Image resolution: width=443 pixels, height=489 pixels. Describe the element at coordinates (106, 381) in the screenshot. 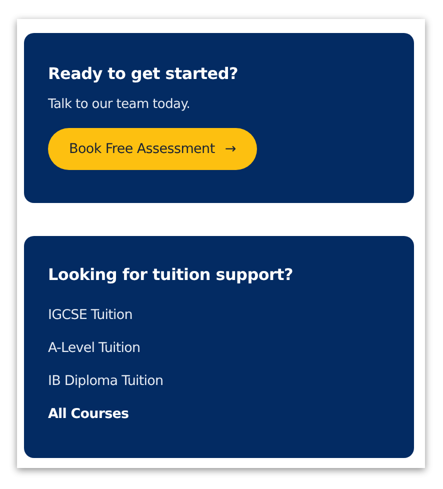

I see `course-link: IB Diploma Tuition` at that location.